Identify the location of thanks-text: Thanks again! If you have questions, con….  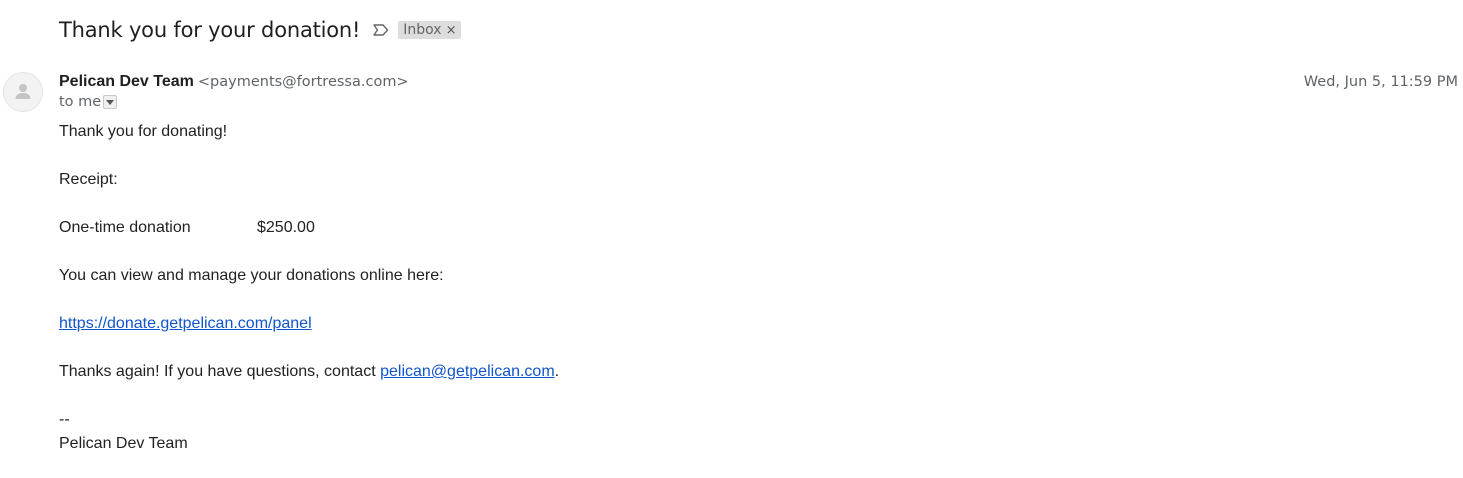
(220, 371).